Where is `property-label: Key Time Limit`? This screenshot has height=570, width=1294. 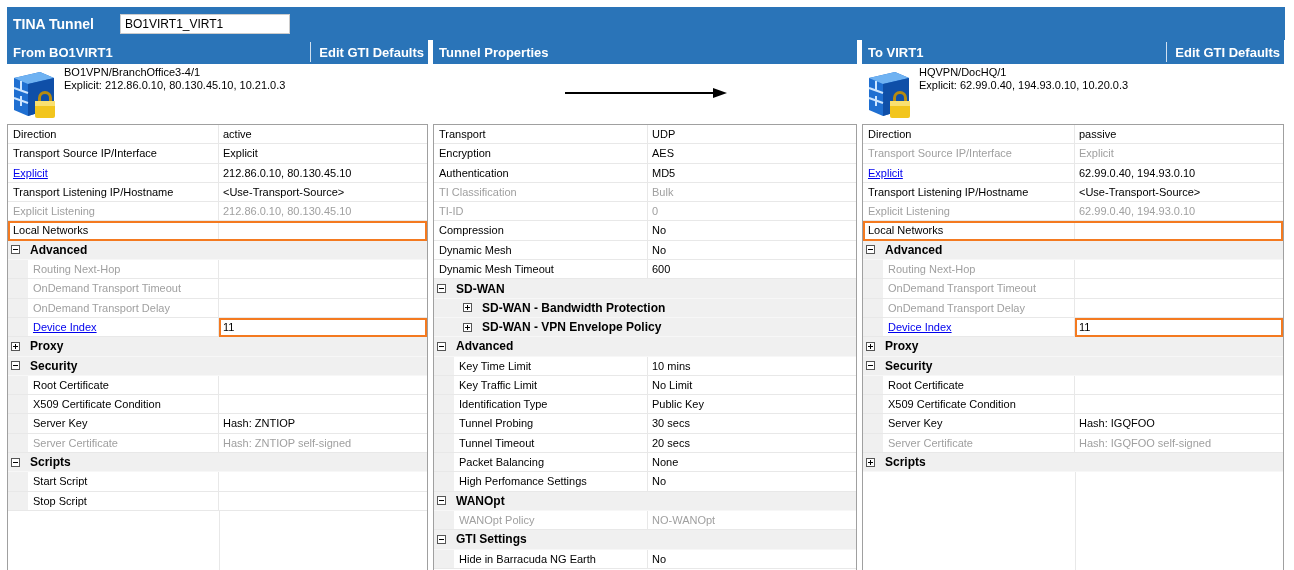
property-label: Key Time Limit is located at coordinates (495, 366).